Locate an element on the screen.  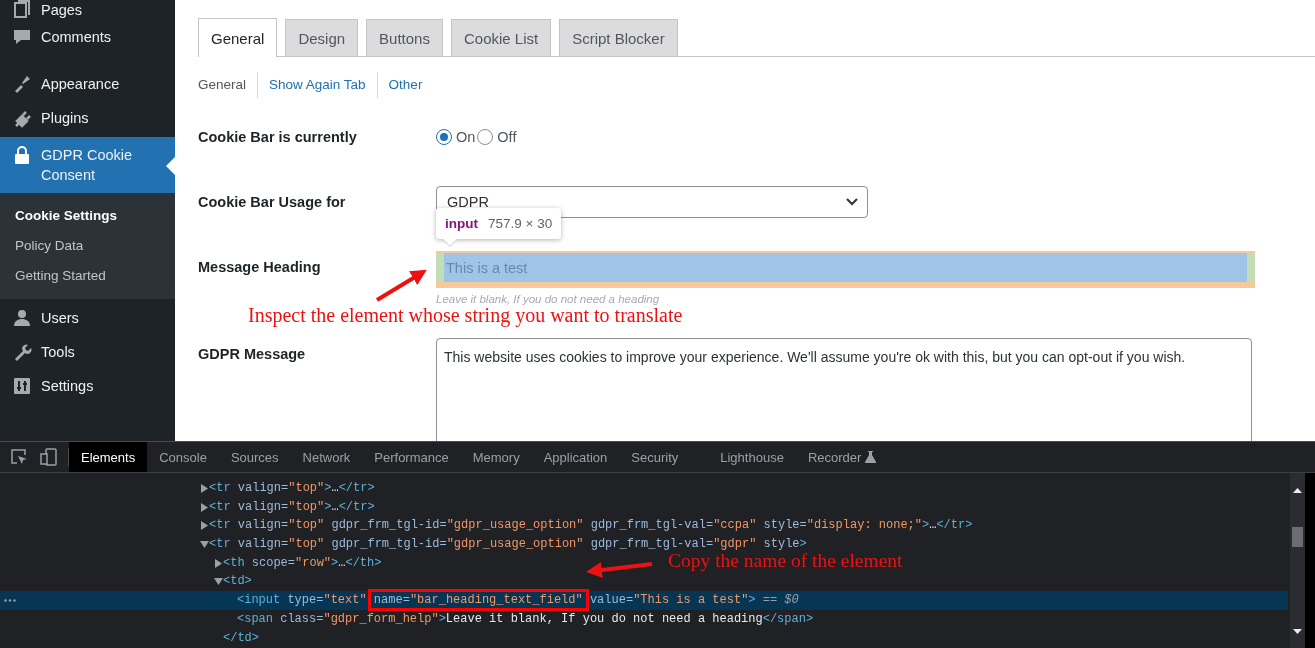
flask-icon is located at coordinates (871, 457).